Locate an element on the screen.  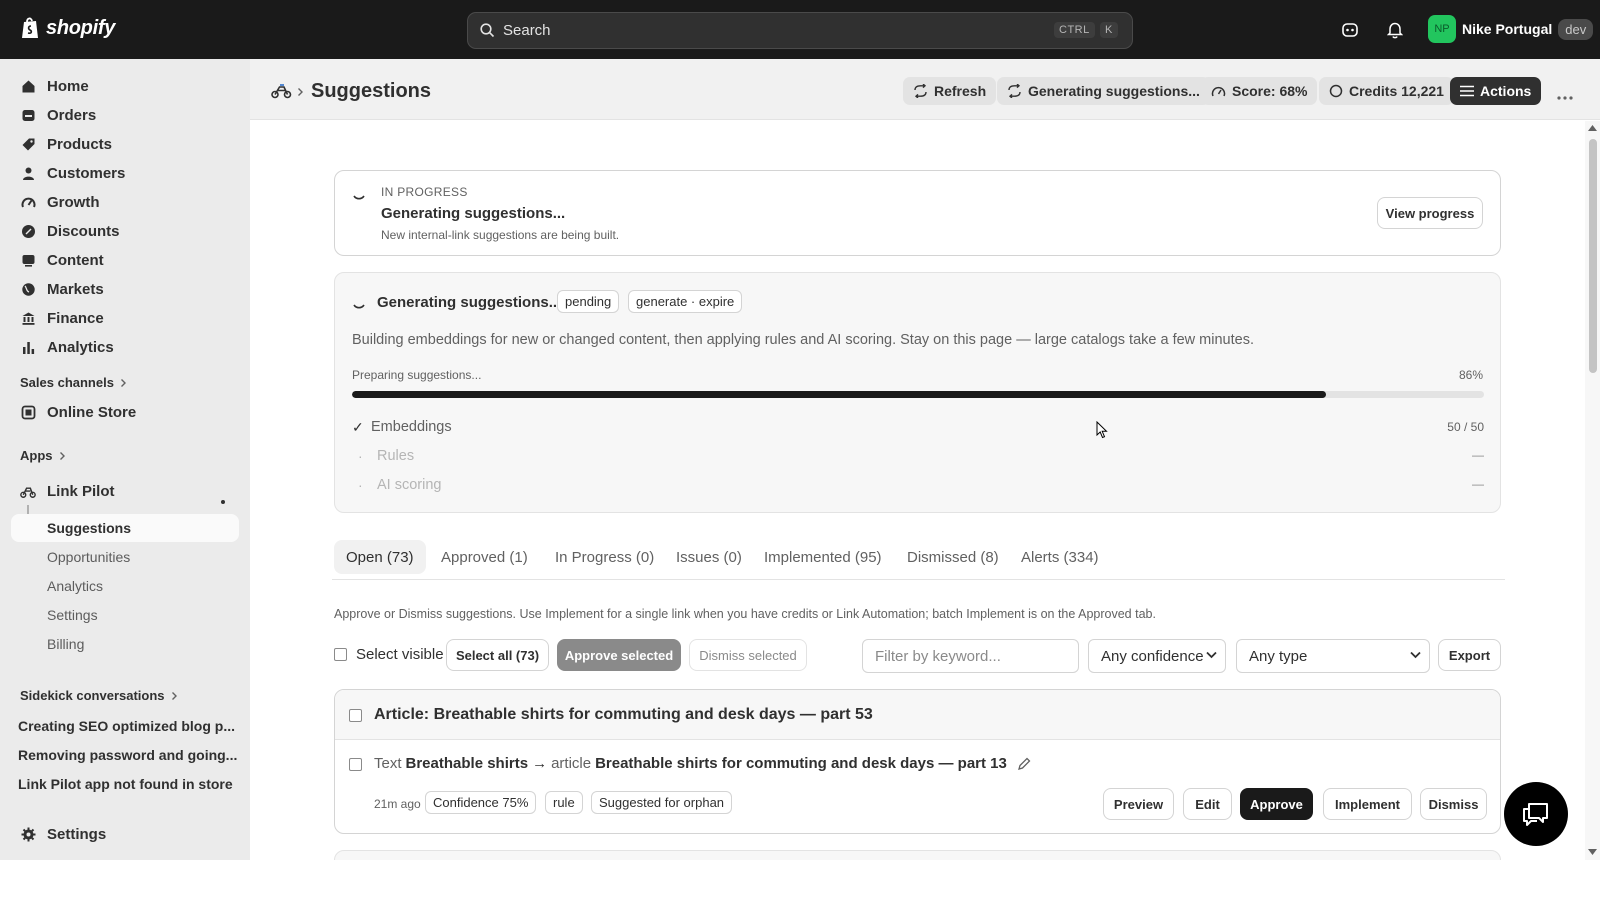
actions-button: Actions is located at coordinates (1496, 91).